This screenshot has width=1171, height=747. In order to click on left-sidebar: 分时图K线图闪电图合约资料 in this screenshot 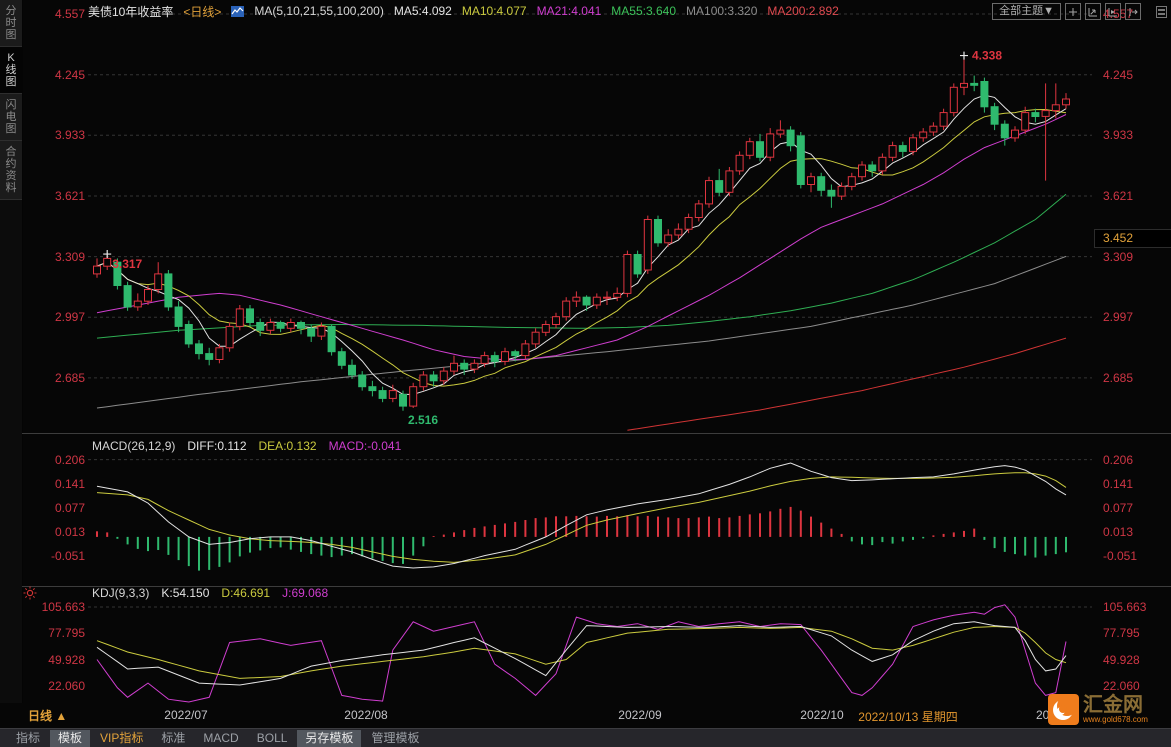, I will do `click(11, 351)`.